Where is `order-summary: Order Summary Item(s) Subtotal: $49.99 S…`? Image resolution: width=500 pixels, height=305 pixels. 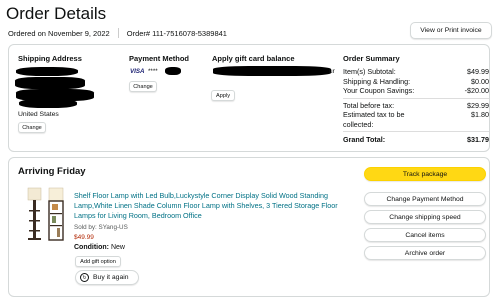
order-summary: Order Summary Item(s) Subtotal: $49.99 S… is located at coordinates (416, 99).